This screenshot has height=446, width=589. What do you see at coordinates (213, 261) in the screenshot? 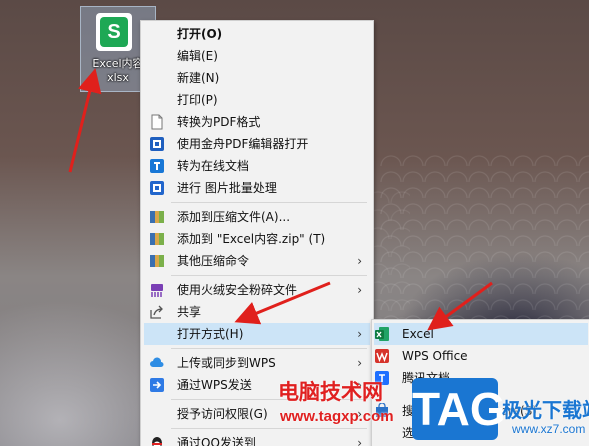
I see `menu-item-label: 其他压缩命令` at bounding box center [213, 261].